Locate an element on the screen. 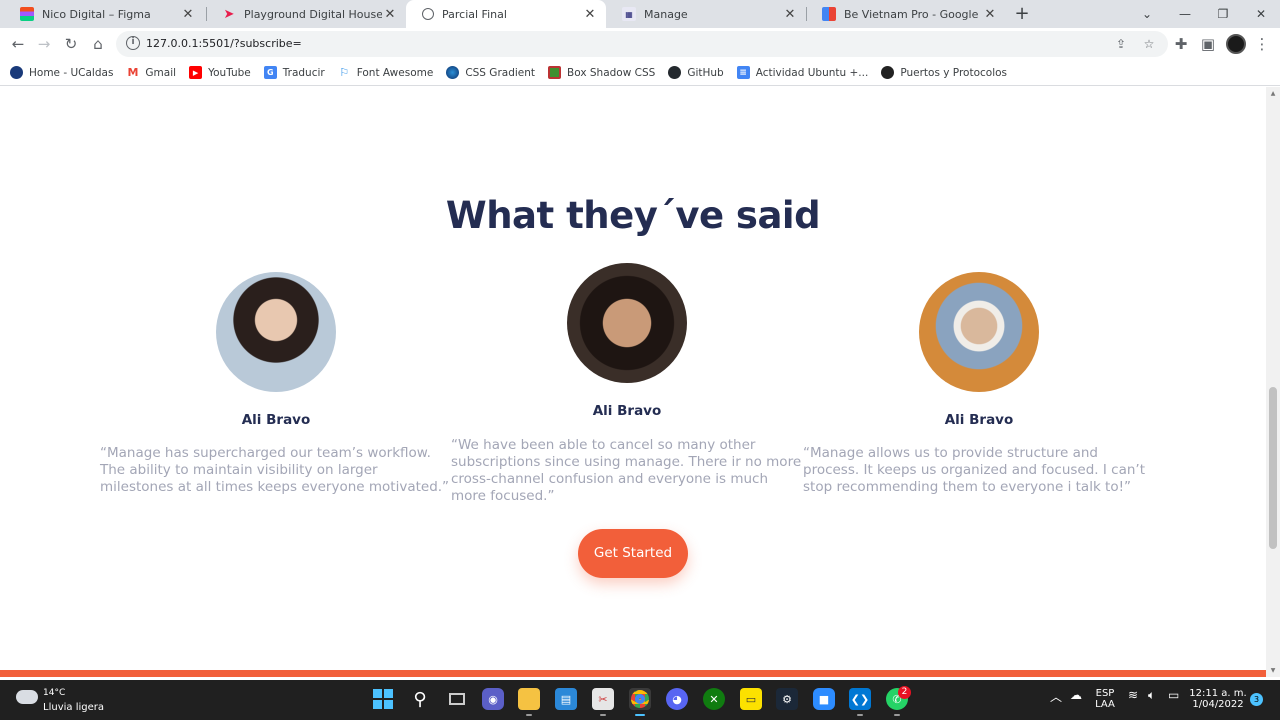 The height and width of the screenshot is (720, 1280). battery-icon: ▭ is located at coordinates (1173, 695).